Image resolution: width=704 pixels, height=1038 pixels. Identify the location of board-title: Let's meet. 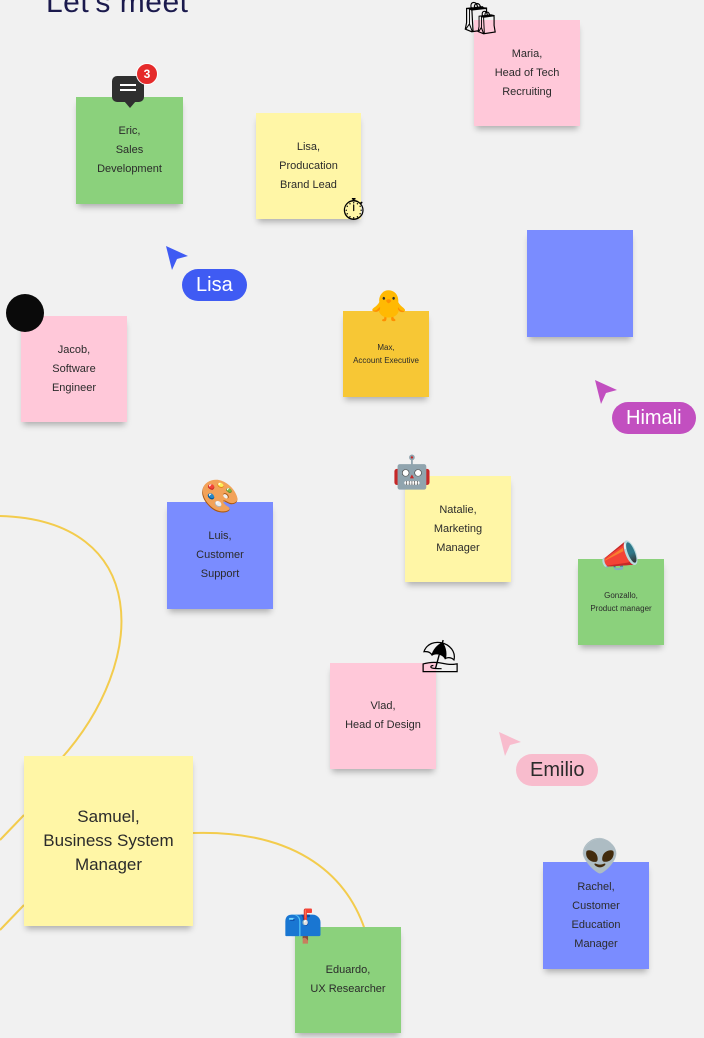
(117, 9).